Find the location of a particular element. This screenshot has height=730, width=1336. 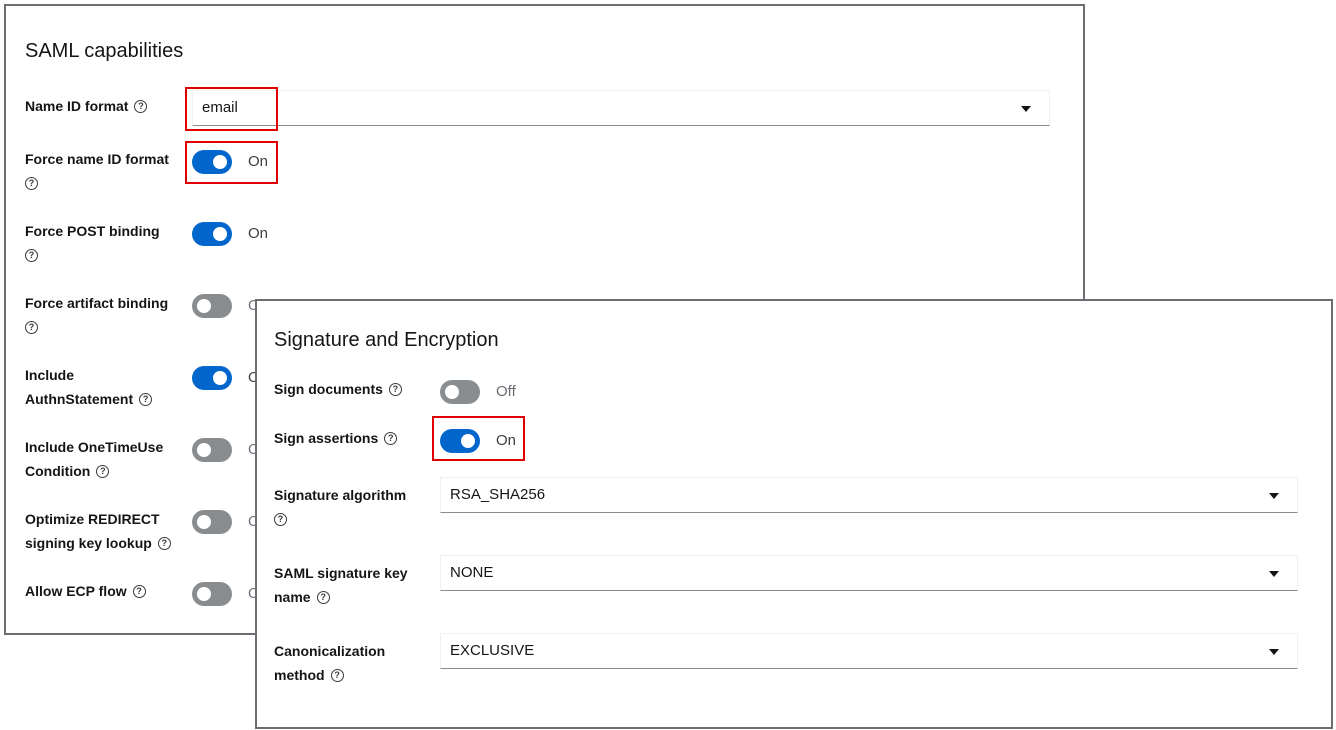

name-id-format-label: Name ID format? is located at coordinates (86, 106).